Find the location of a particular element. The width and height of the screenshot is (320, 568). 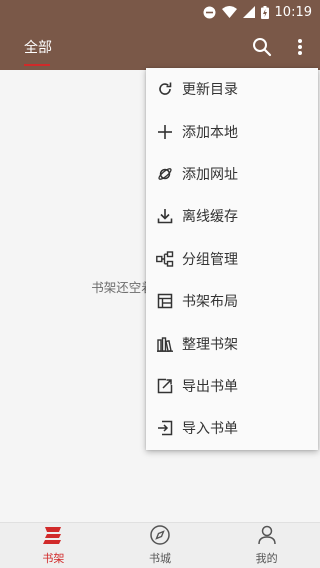

menu-item-shelf-layout: 书架布局 is located at coordinates (232, 301).